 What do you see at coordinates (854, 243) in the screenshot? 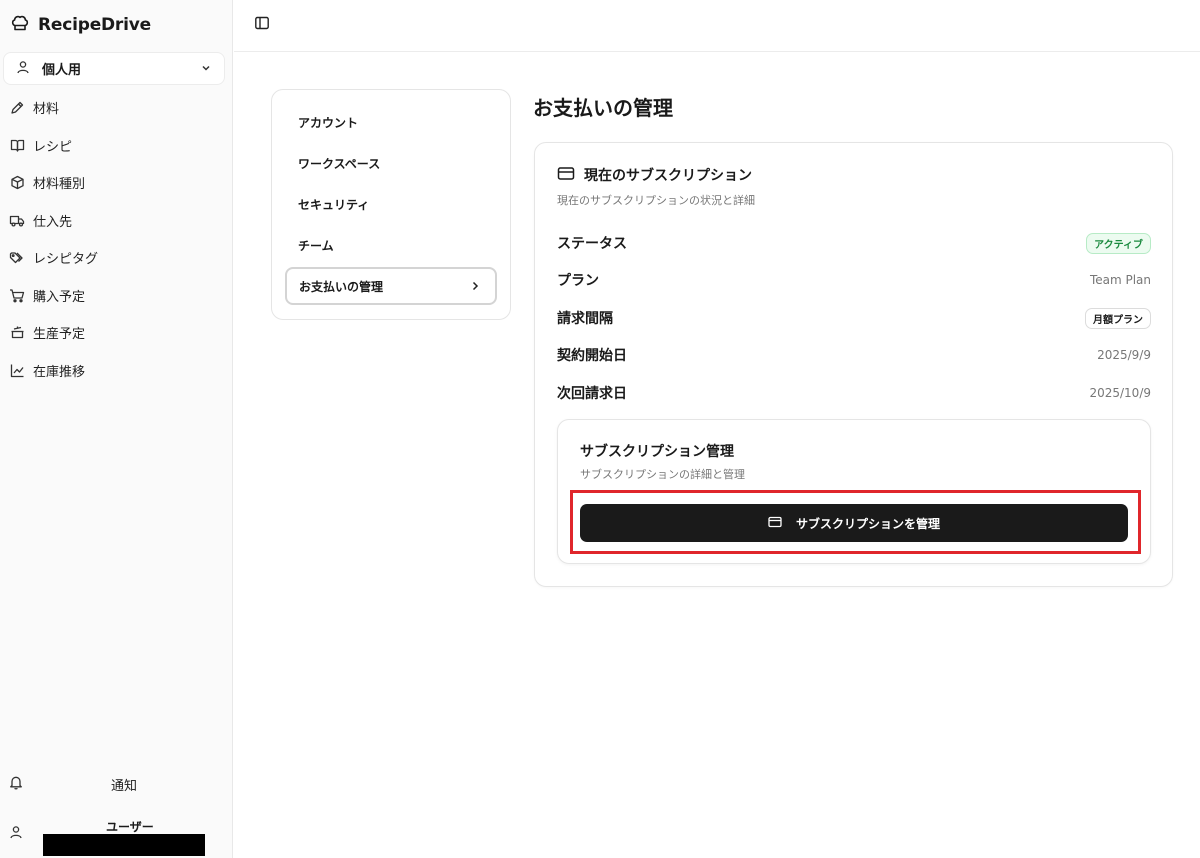
I see `status-row: ステータス アクティブ` at bounding box center [854, 243].